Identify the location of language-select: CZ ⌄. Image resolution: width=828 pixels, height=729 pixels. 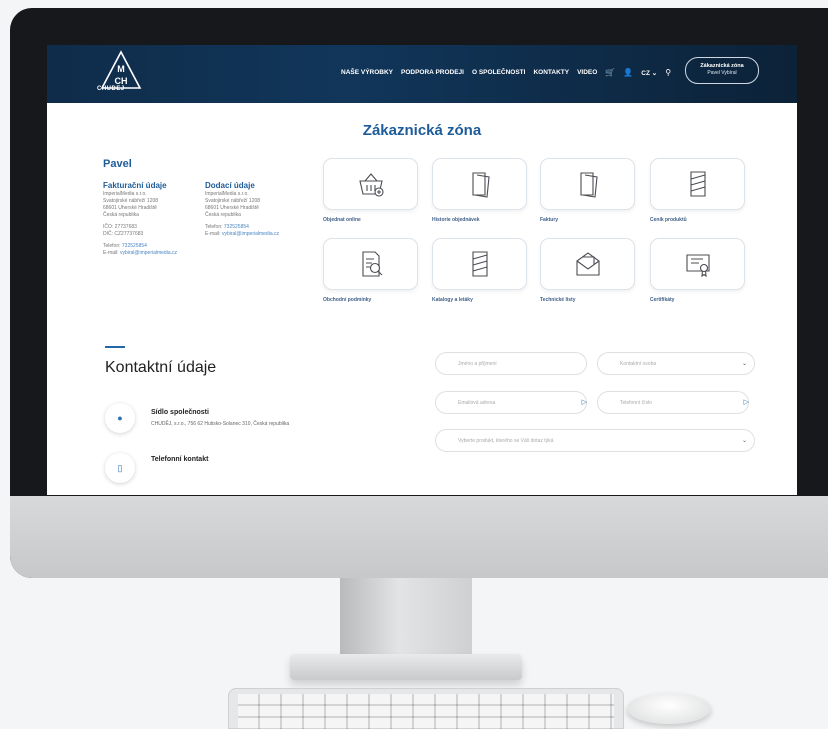
(649, 73).